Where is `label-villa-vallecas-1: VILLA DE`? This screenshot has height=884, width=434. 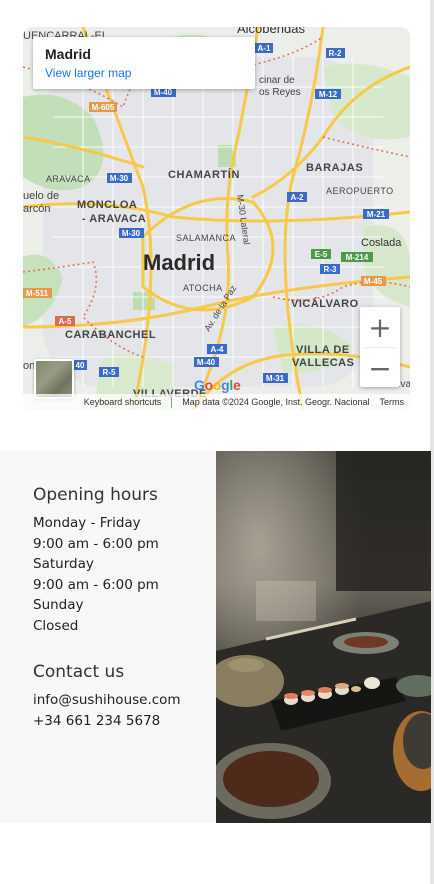 label-villa-vallecas-1: VILLA DE is located at coordinates (323, 350).